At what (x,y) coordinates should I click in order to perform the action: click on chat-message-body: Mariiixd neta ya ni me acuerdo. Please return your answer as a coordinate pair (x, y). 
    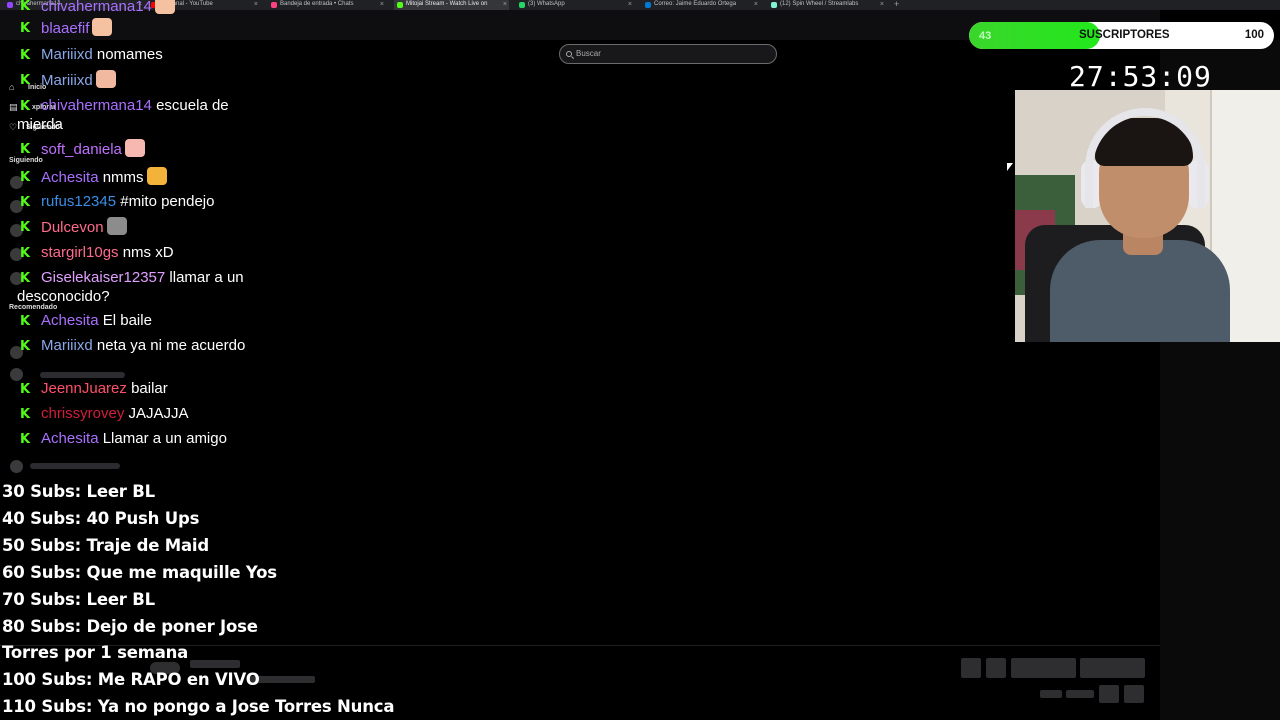
    Looking at the image, I should click on (142, 345).